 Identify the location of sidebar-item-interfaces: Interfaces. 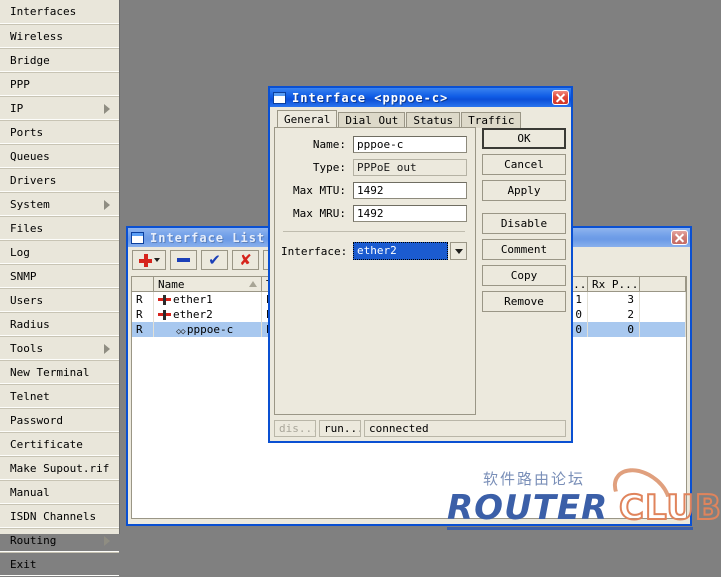
(59, 12).